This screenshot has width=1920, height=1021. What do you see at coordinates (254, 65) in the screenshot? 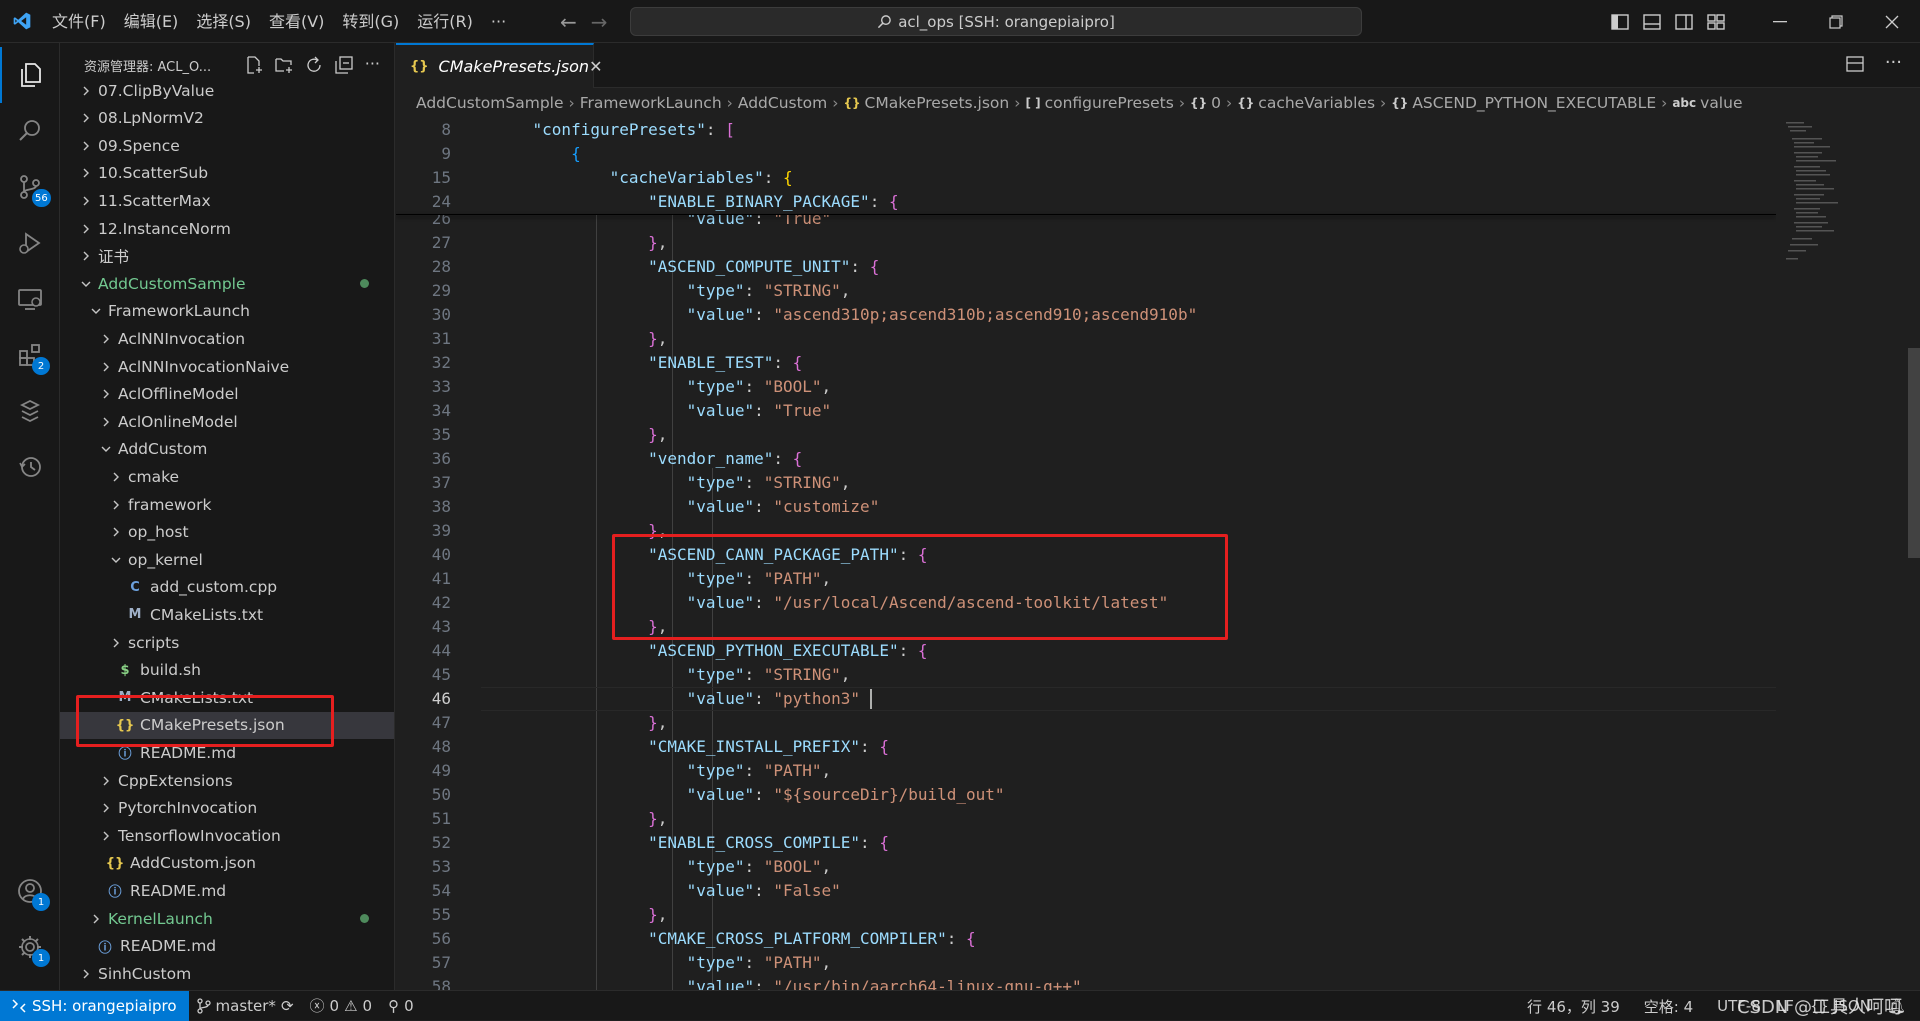
I see `new-file-icon` at bounding box center [254, 65].